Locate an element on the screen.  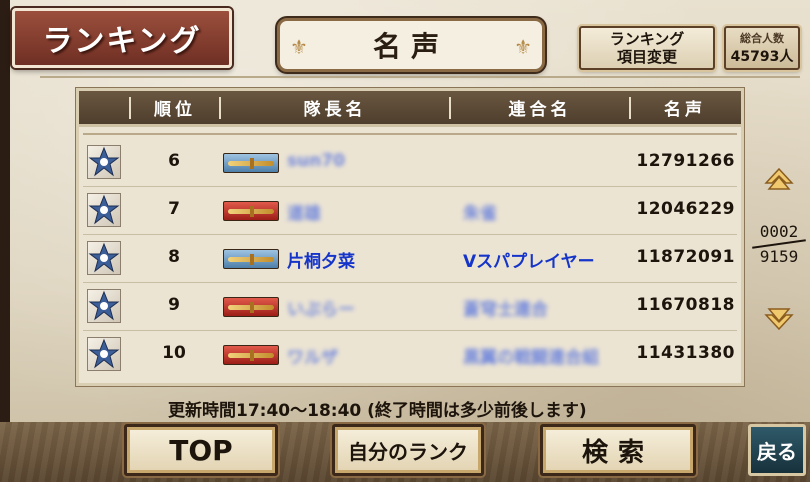
ranking-category-tab: ⚜ 名声 ⚜ is located at coordinates (411, 45).